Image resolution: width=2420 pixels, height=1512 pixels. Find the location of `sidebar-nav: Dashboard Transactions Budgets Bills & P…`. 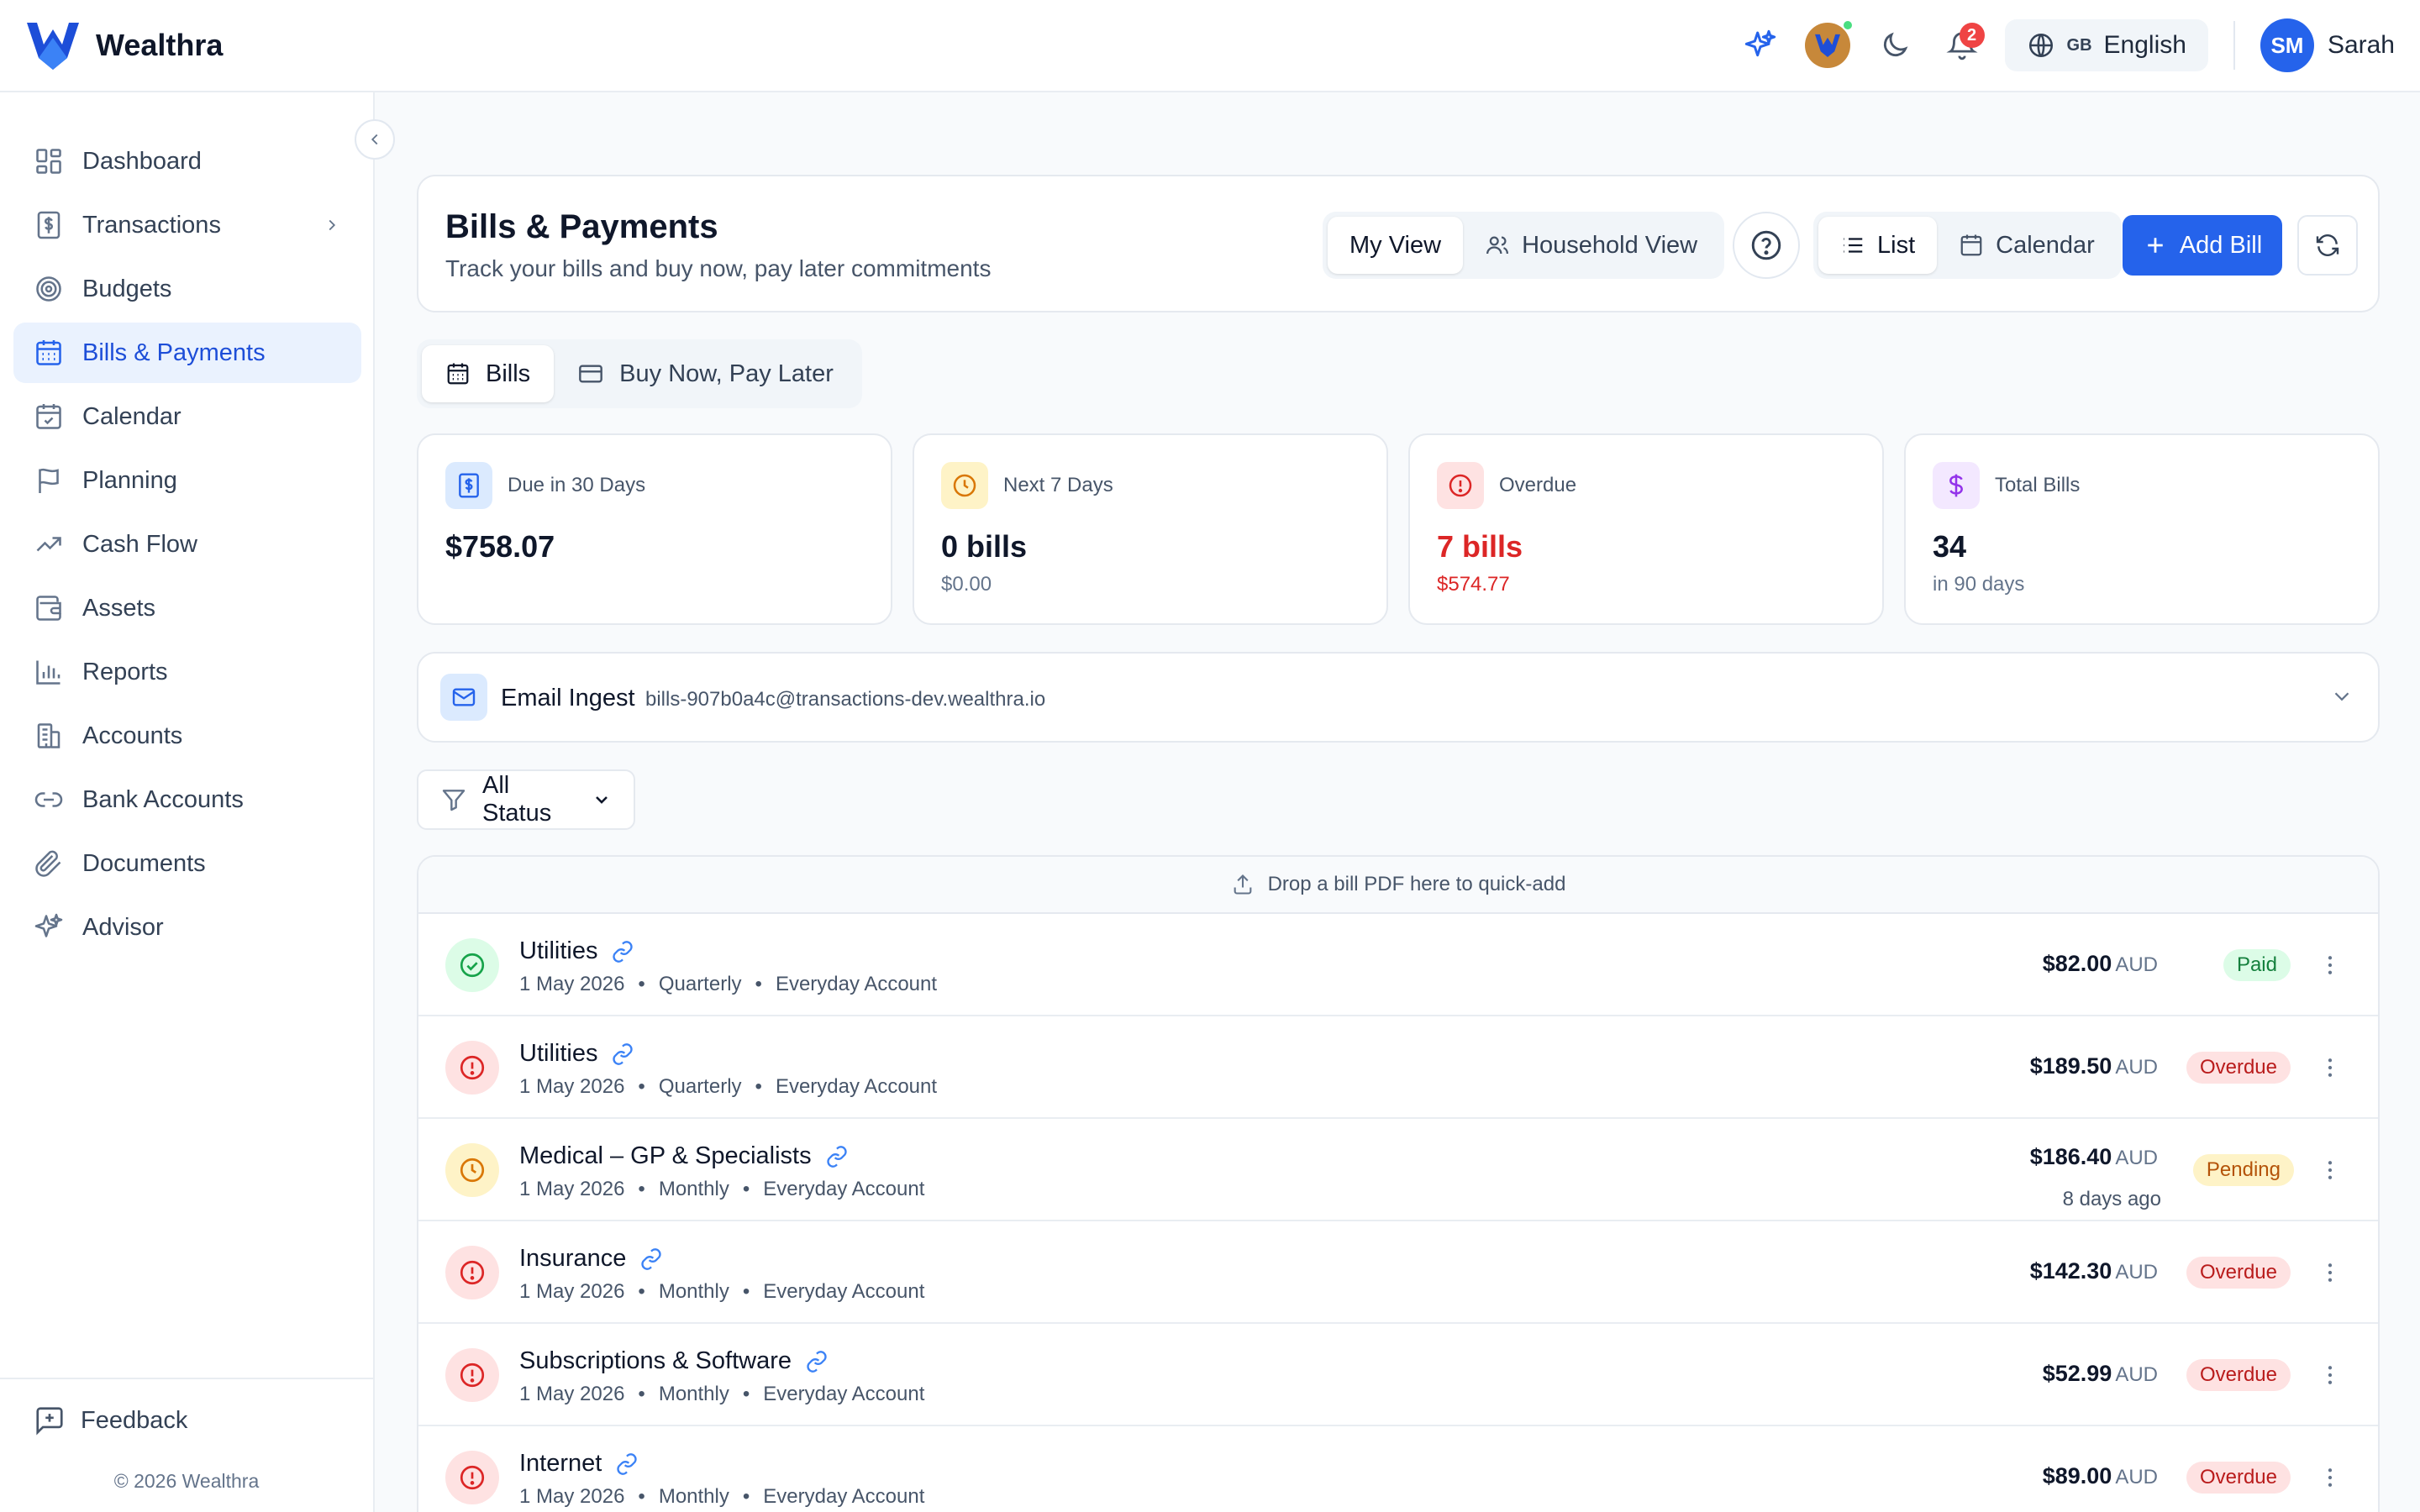

sidebar-nav: Dashboard Transactions Budgets Bills & P… is located at coordinates (187, 546).